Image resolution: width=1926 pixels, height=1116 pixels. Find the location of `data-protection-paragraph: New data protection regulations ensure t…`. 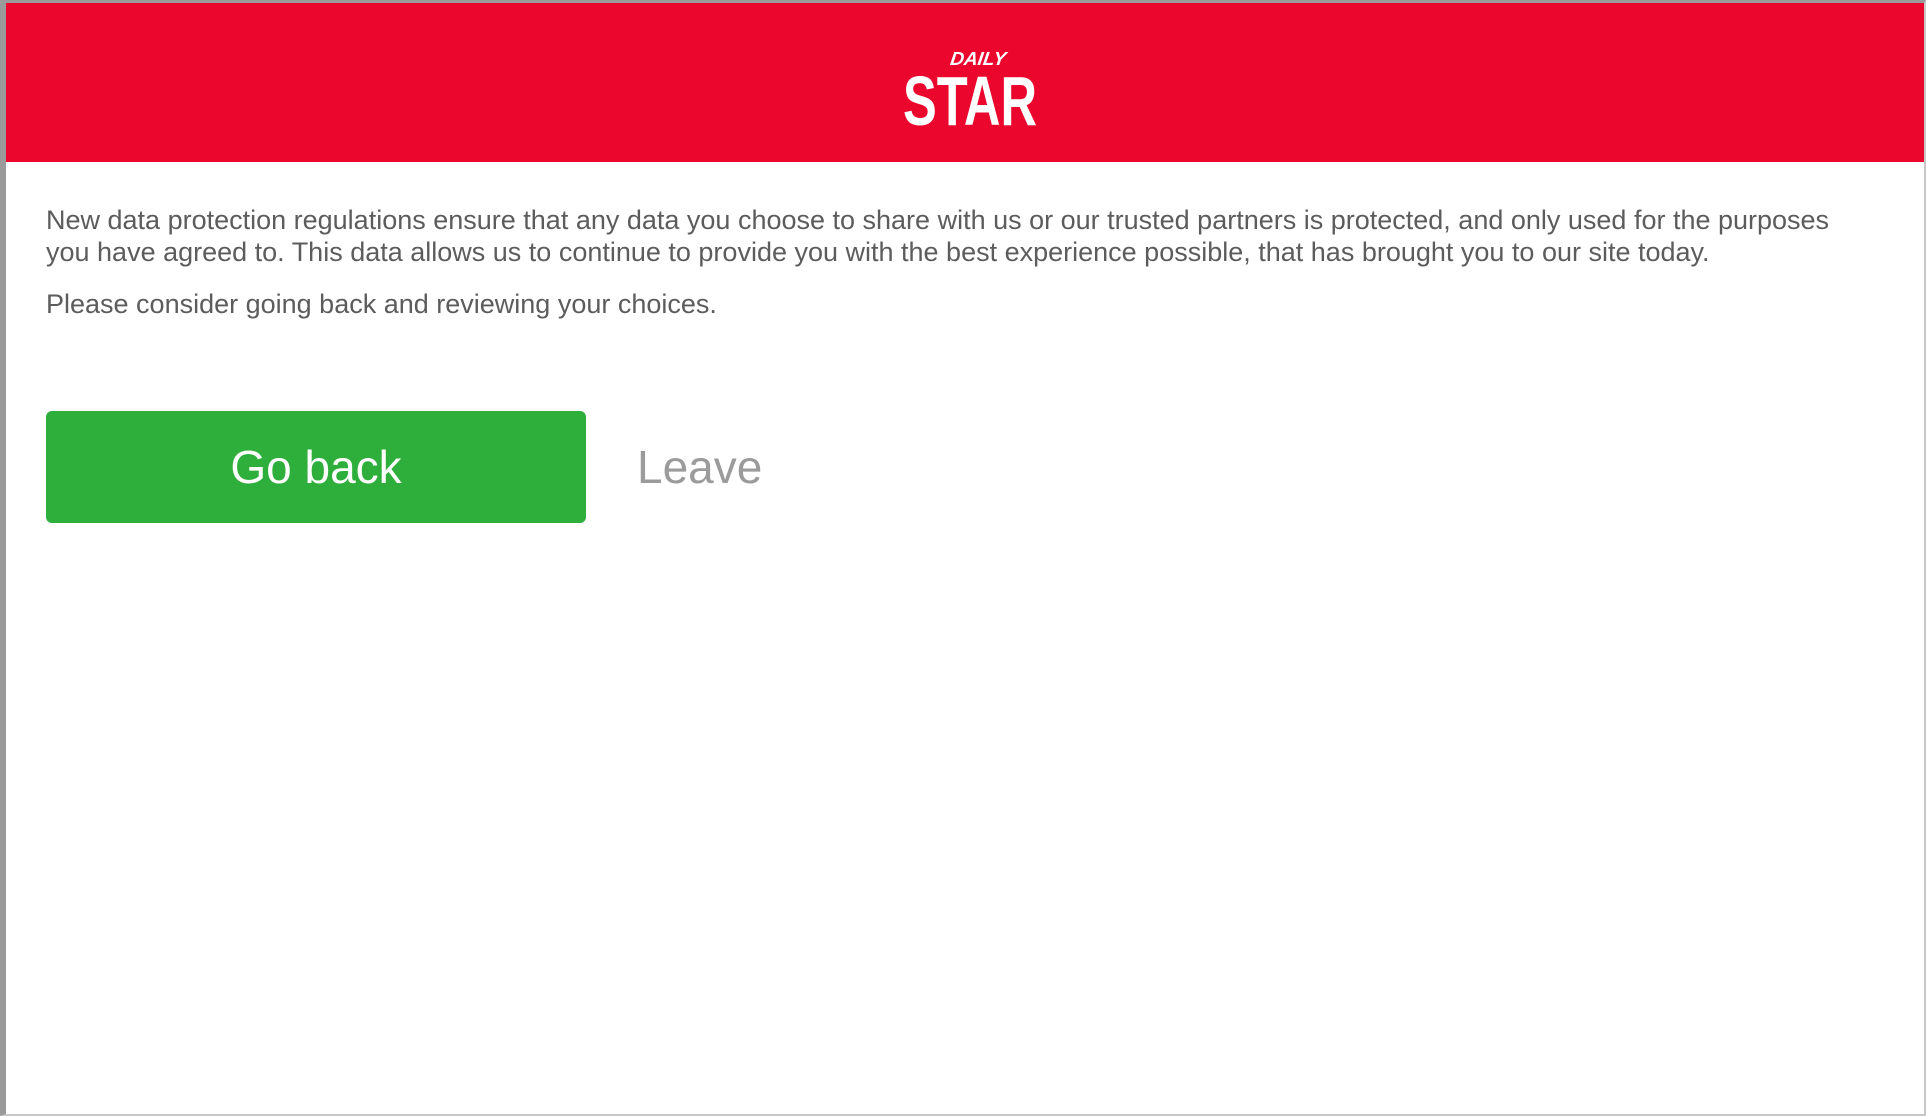

data-protection-paragraph: New data protection regulations ensure t… is located at coordinates (938, 236).